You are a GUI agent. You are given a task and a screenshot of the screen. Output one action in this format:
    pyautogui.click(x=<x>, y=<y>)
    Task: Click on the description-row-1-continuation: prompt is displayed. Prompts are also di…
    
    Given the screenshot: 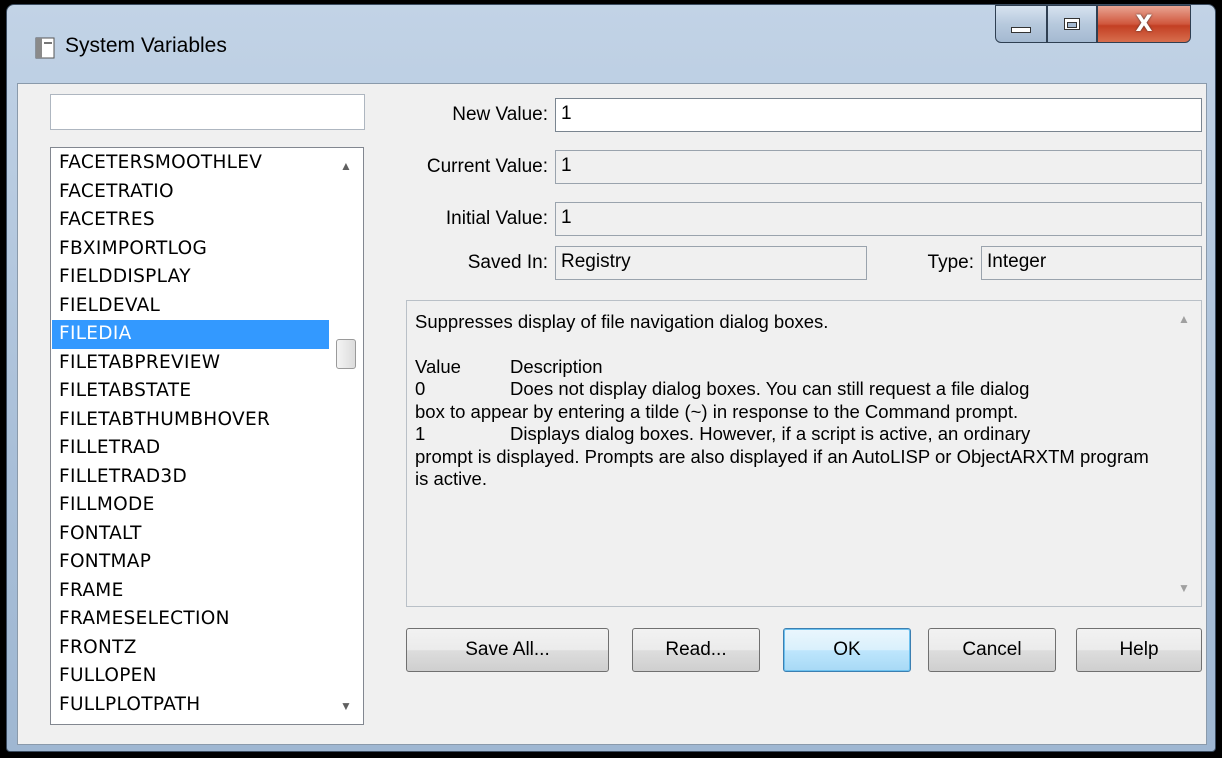 What is the action you would take?
    pyautogui.click(x=782, y=467)
    